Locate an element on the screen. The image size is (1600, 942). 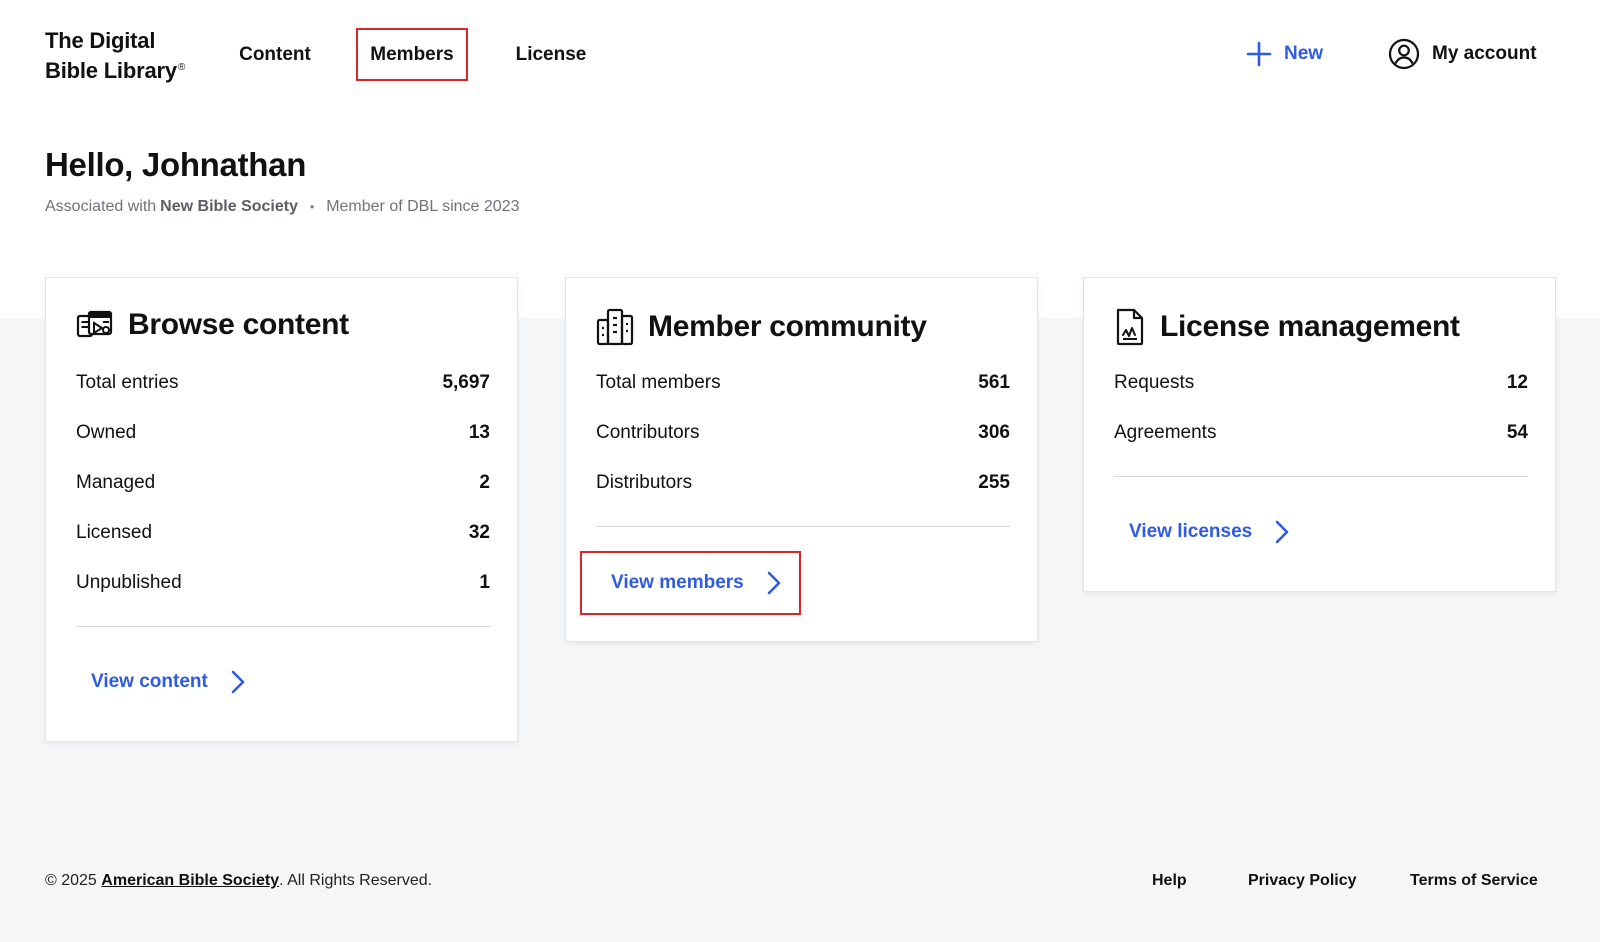
my-account-button: My account is located at coordinates (1462, 54).